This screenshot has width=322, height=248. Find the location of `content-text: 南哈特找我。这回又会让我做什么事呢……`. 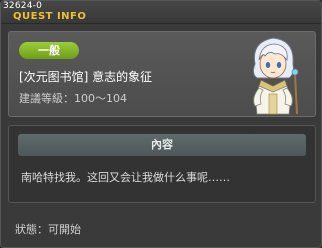

content-text: 南哈特找我。这回又会让我做什么事呢…… is located at coordinates (125, 177).